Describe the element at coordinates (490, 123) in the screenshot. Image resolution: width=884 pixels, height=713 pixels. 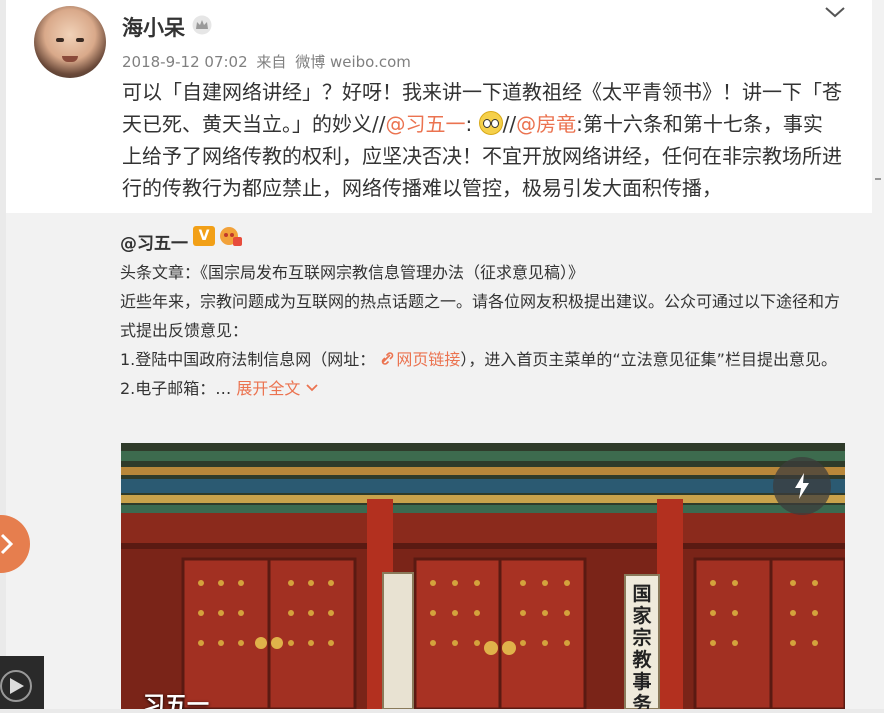
I see `wonder-emoji-icon` at that location.